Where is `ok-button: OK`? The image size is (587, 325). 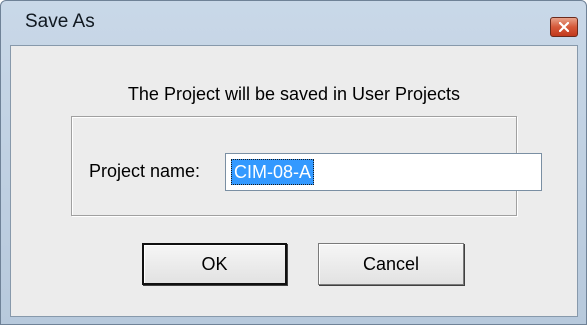
ok-button: OK is located at coordinates (214, 264).